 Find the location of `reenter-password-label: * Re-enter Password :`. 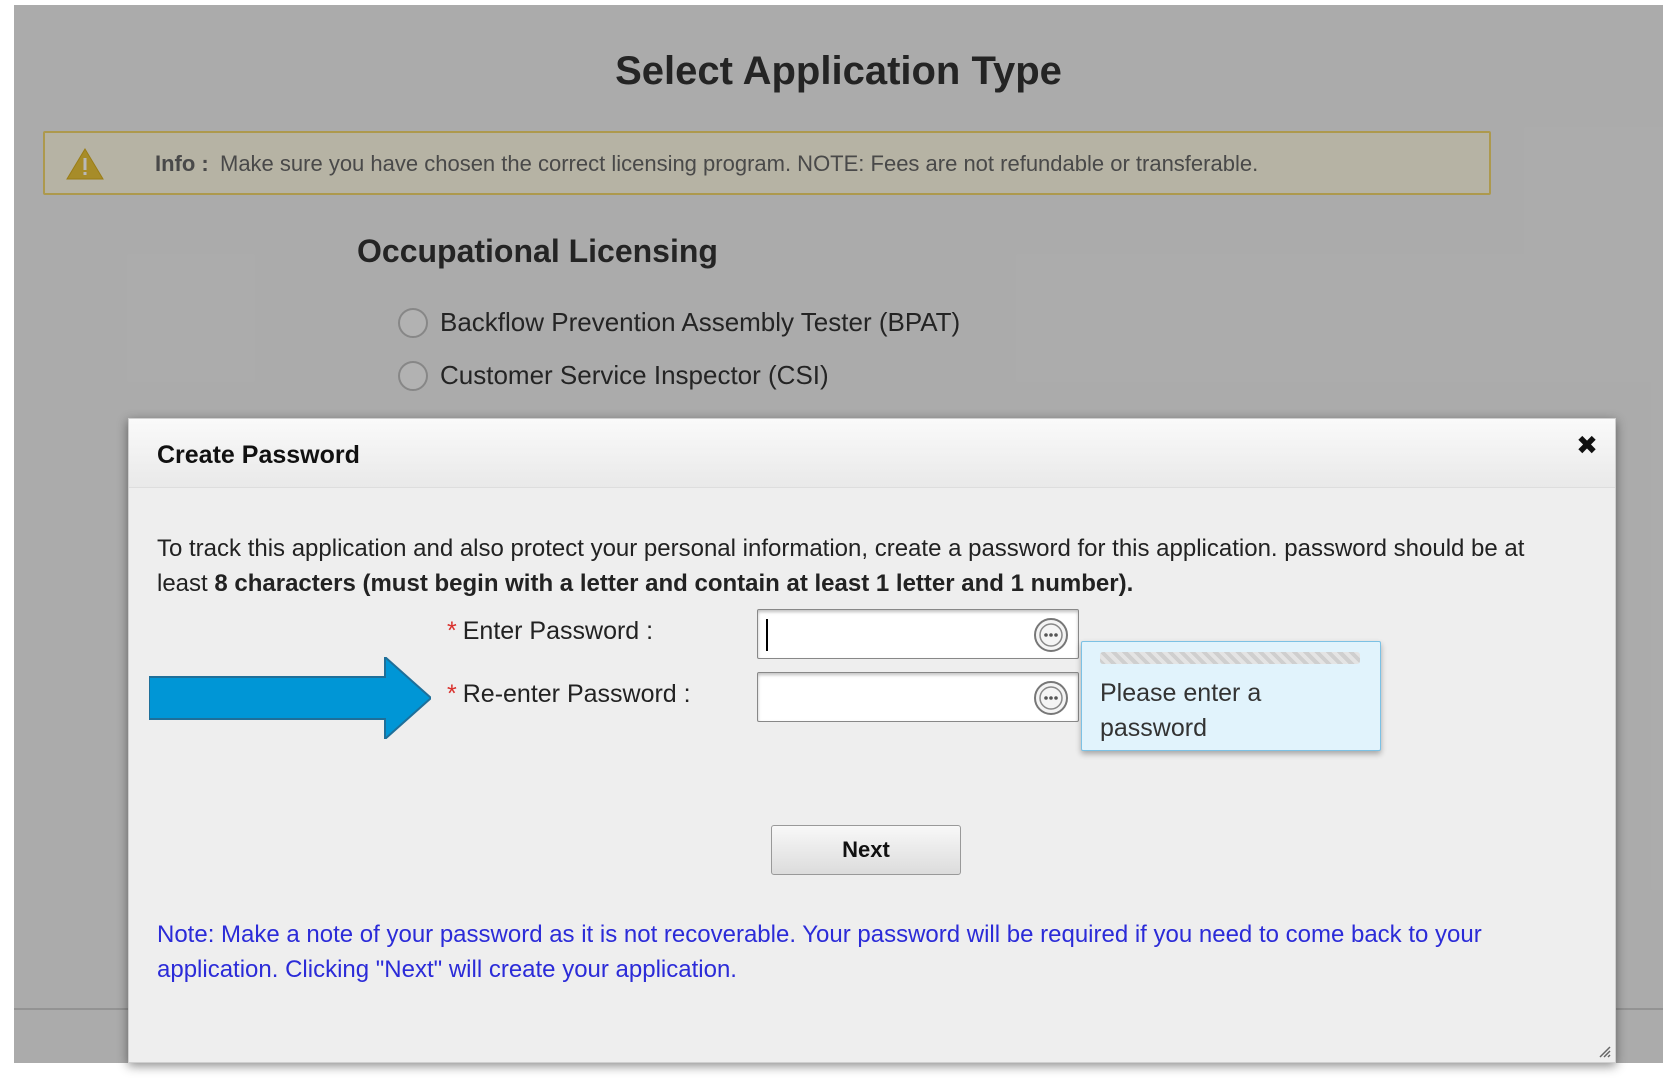

reenter-password-label: * Re-enter Password : is located at coordinates (569, 694).